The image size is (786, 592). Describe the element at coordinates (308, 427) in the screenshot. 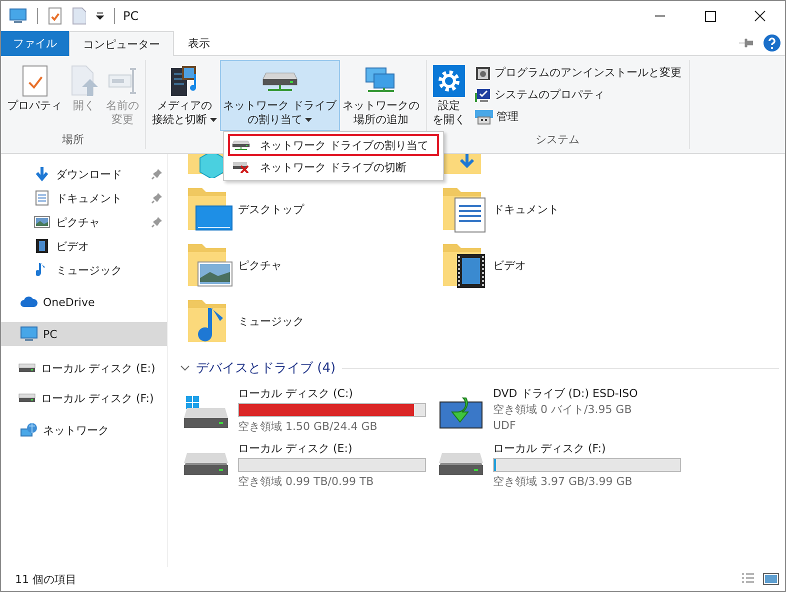

I see `free-space: 空き領域 1.50 GB/24.4 GB` at that location.